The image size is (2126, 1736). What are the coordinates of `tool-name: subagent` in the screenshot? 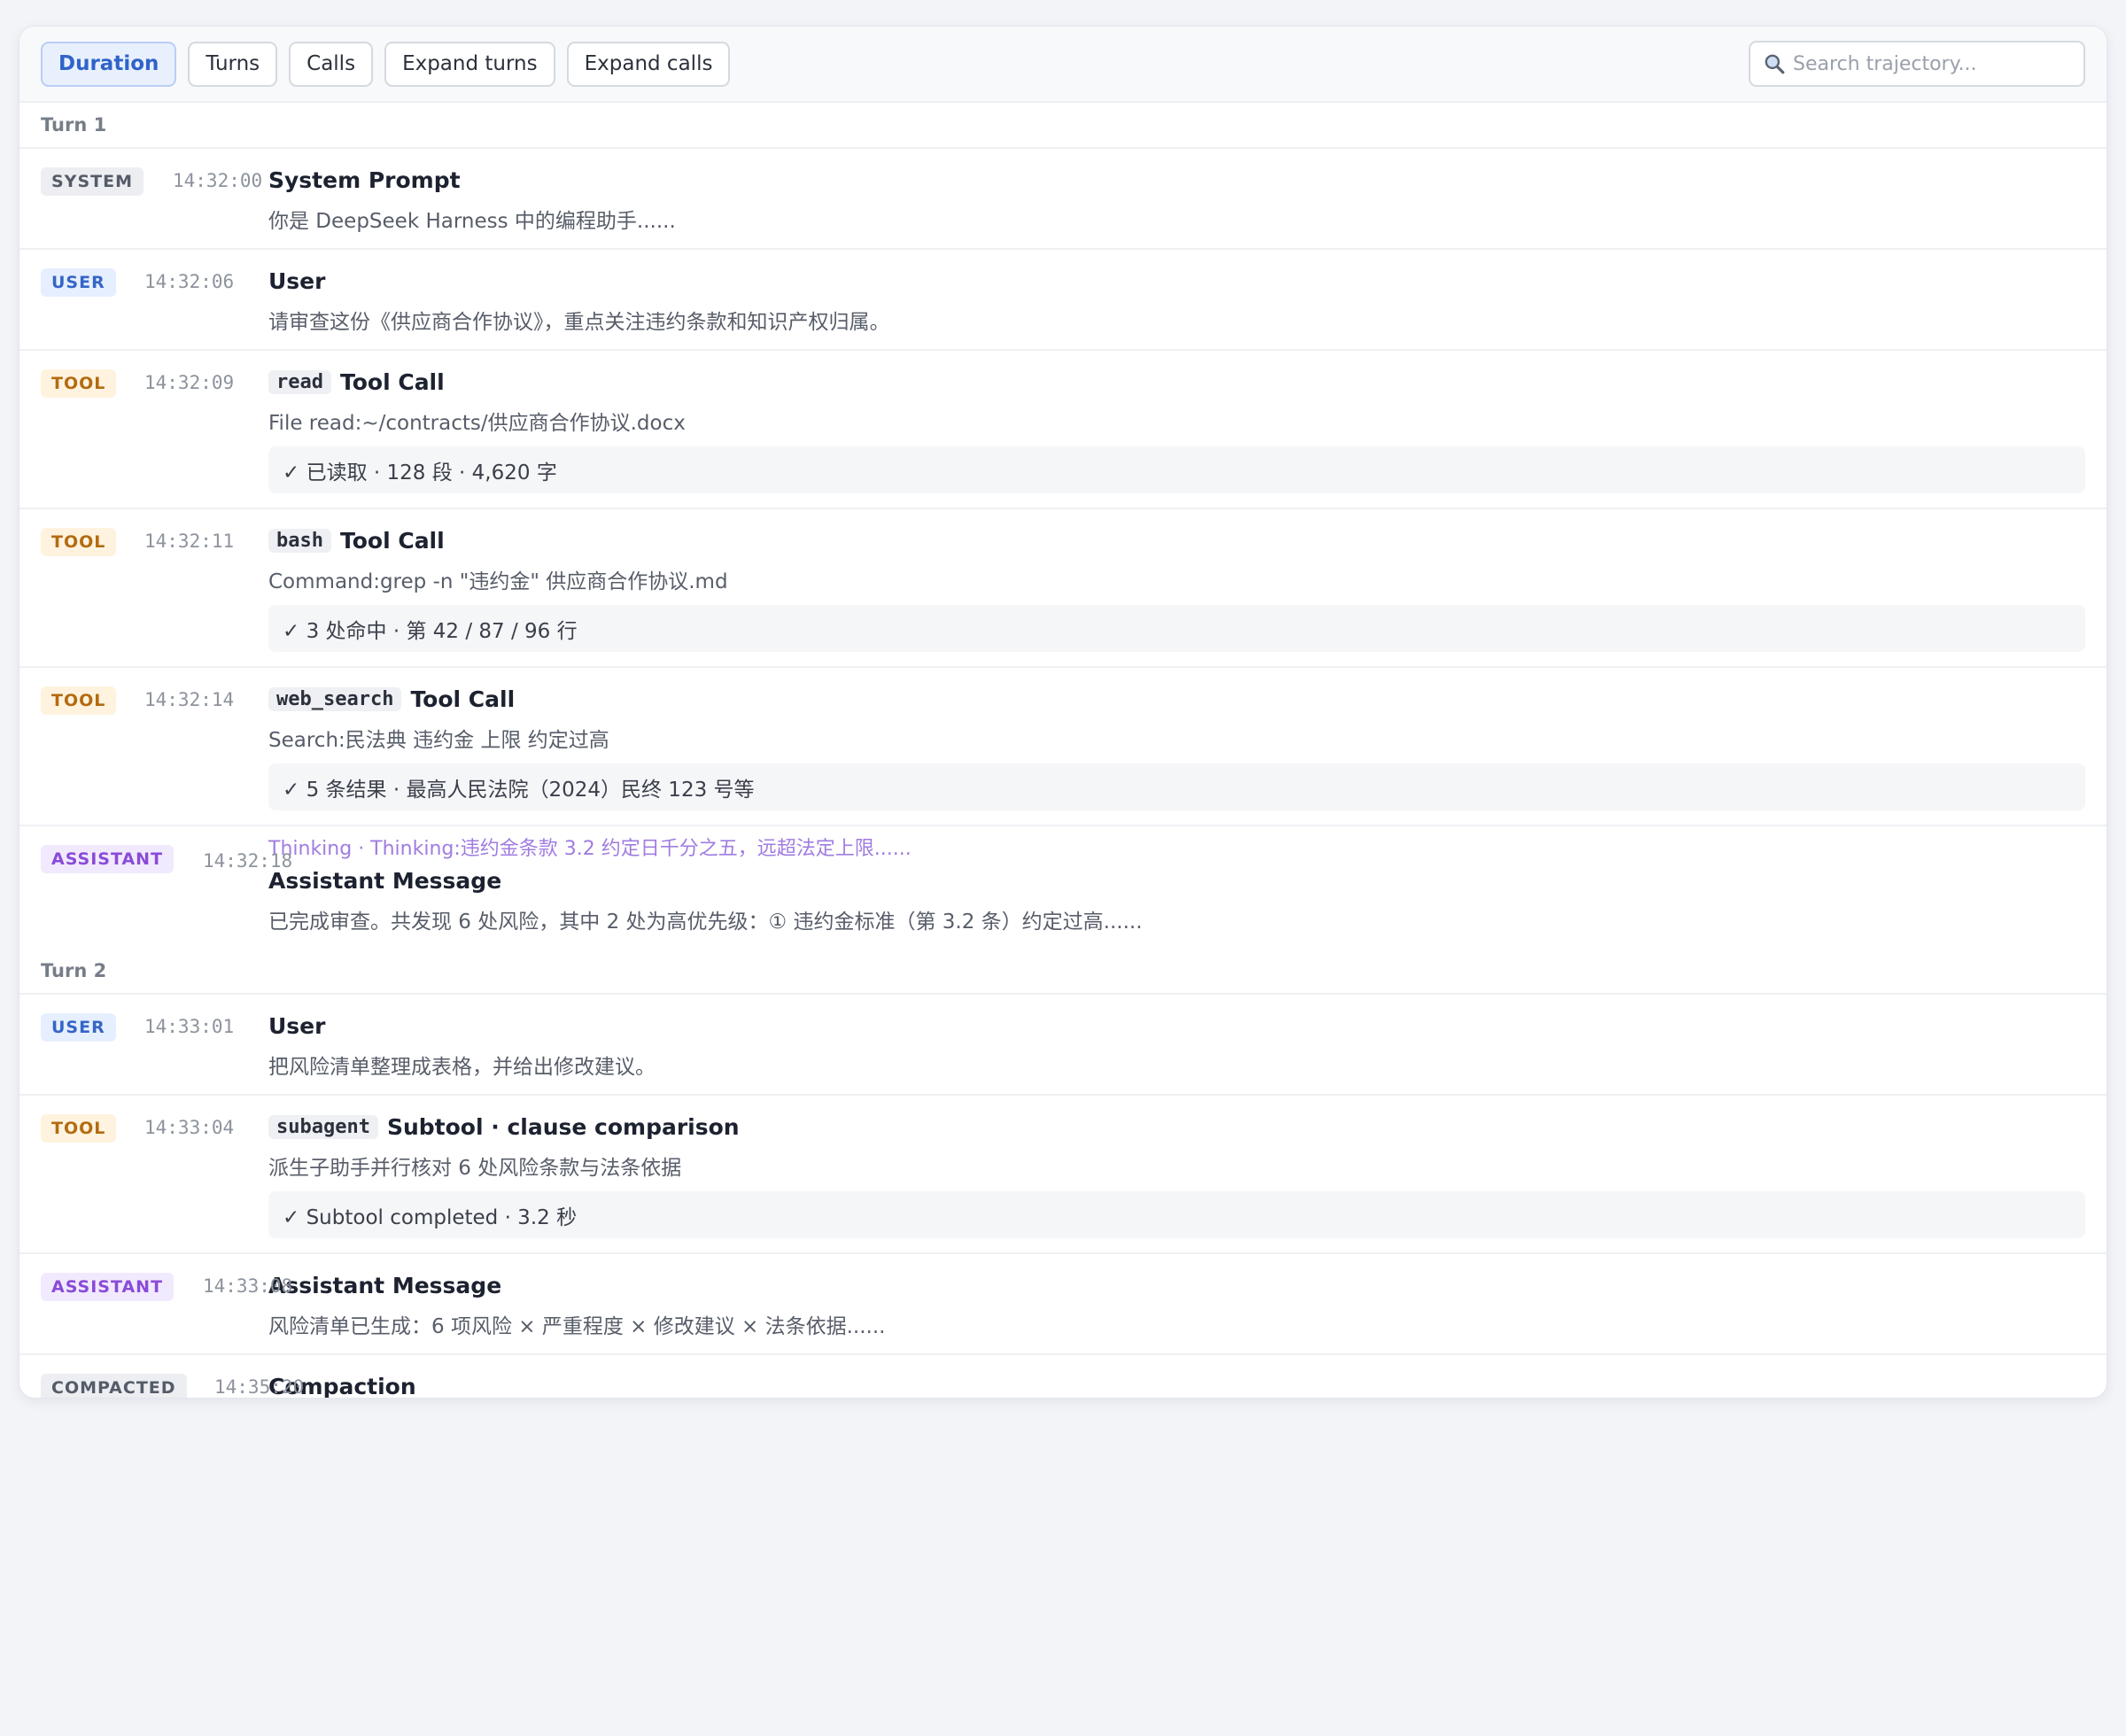 It's located at (323, 1126).